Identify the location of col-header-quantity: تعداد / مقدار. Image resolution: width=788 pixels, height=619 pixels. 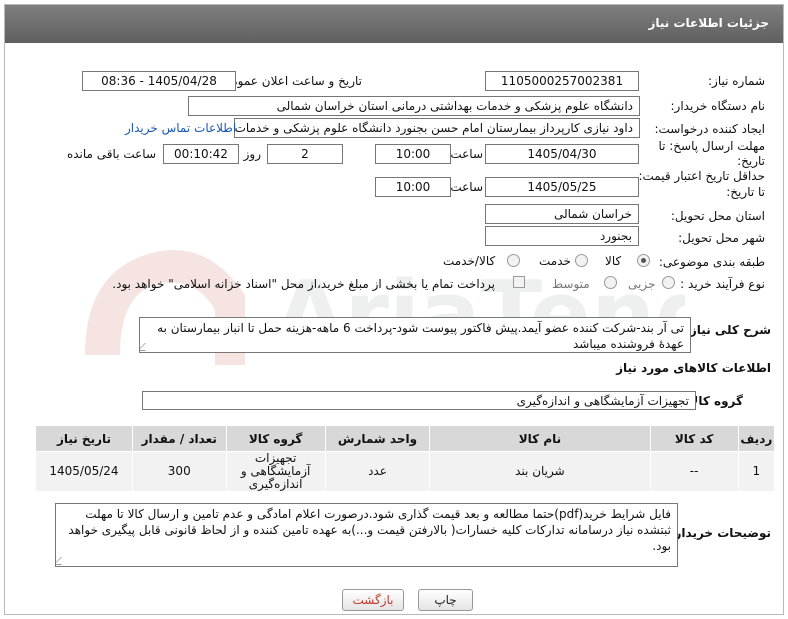
(179, 438).